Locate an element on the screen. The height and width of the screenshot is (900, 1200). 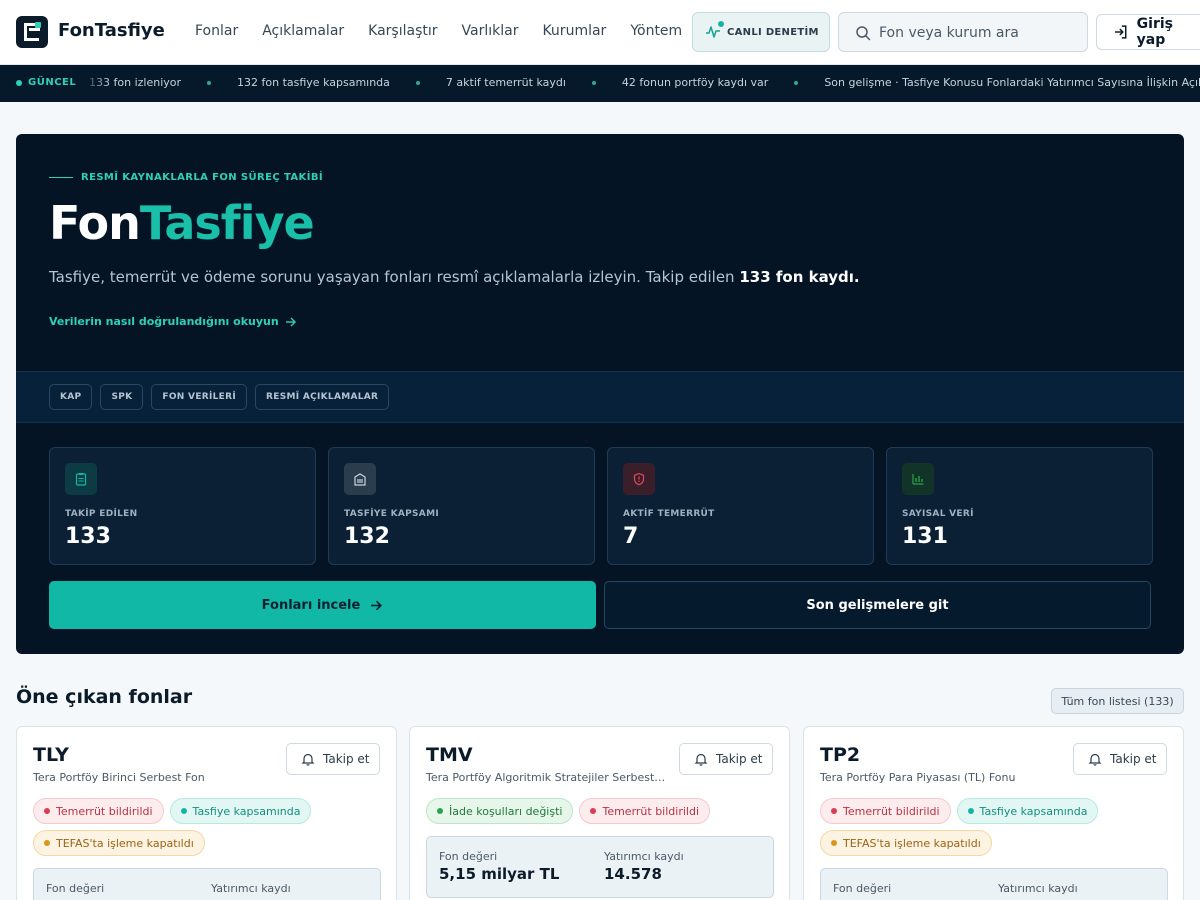
fund-name: Tera Portföy Para Piyasası (TL) Fonu is located at coordinates (918, 777).